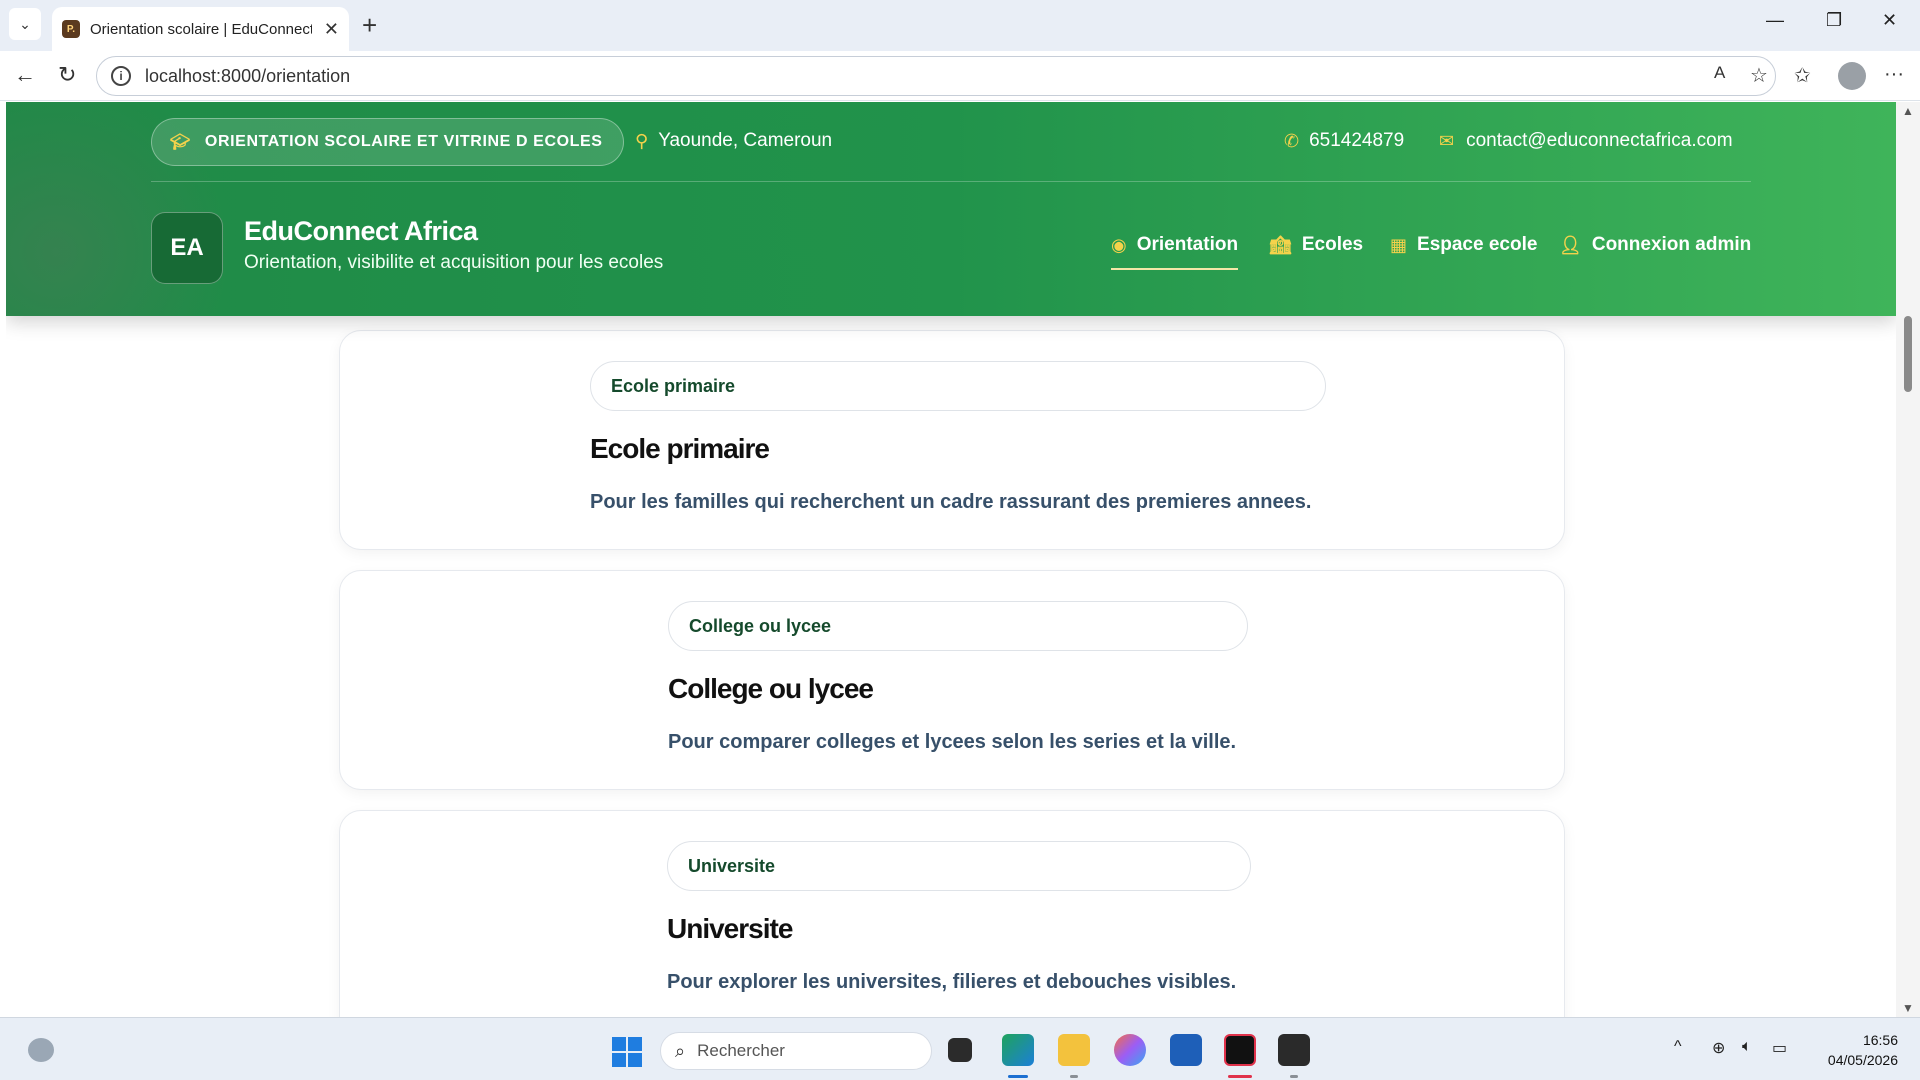 Image resolution: width=1920 pixels, height=1080 pixels. Describe the element at coordinates (1477, 244) in the screenshot. I see `nav-label: Espace ecole` at that location.